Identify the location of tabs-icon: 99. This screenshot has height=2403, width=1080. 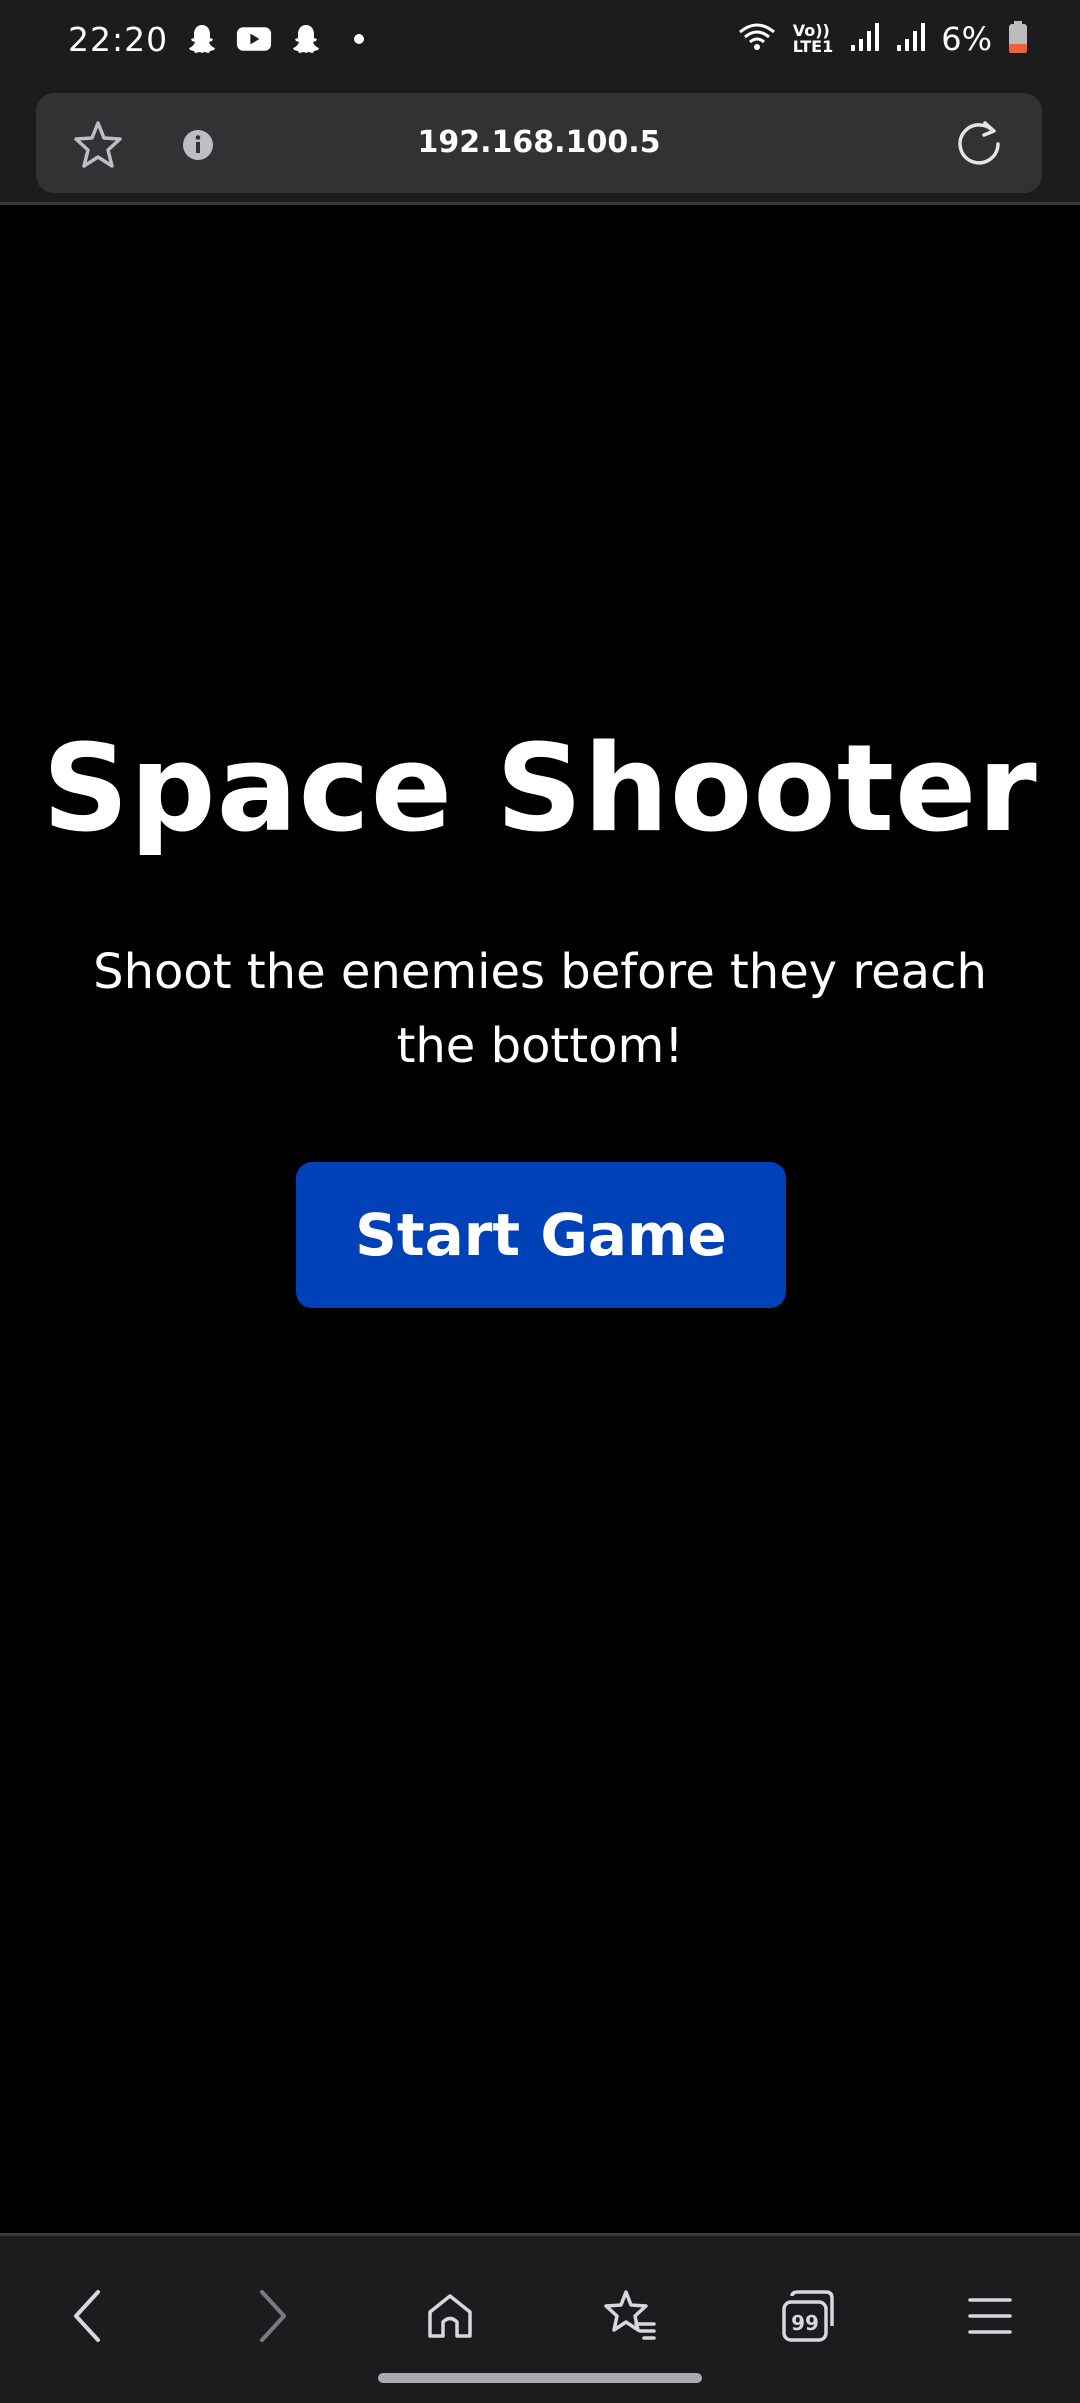
(808, 2316).